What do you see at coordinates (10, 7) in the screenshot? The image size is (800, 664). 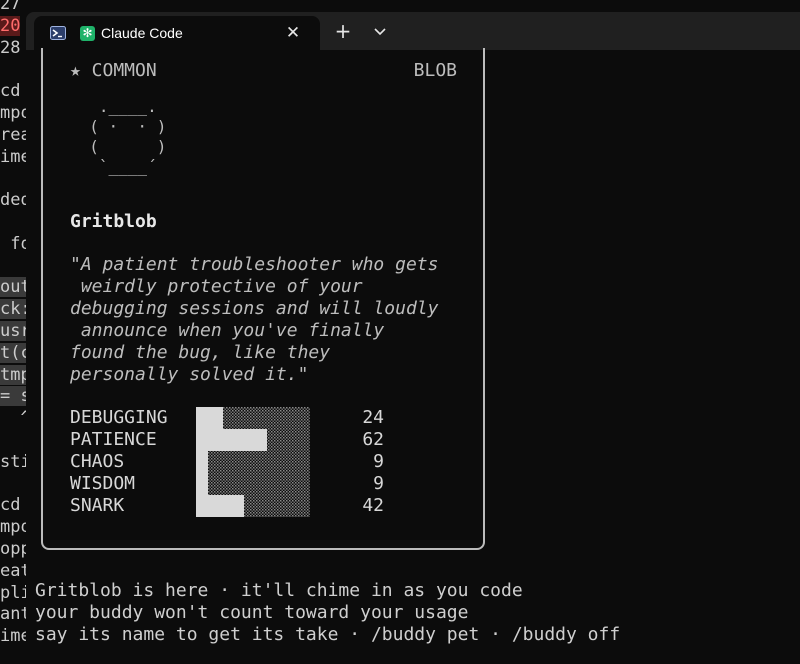 I see `background-line: 27` at bounding box center [10, 7].